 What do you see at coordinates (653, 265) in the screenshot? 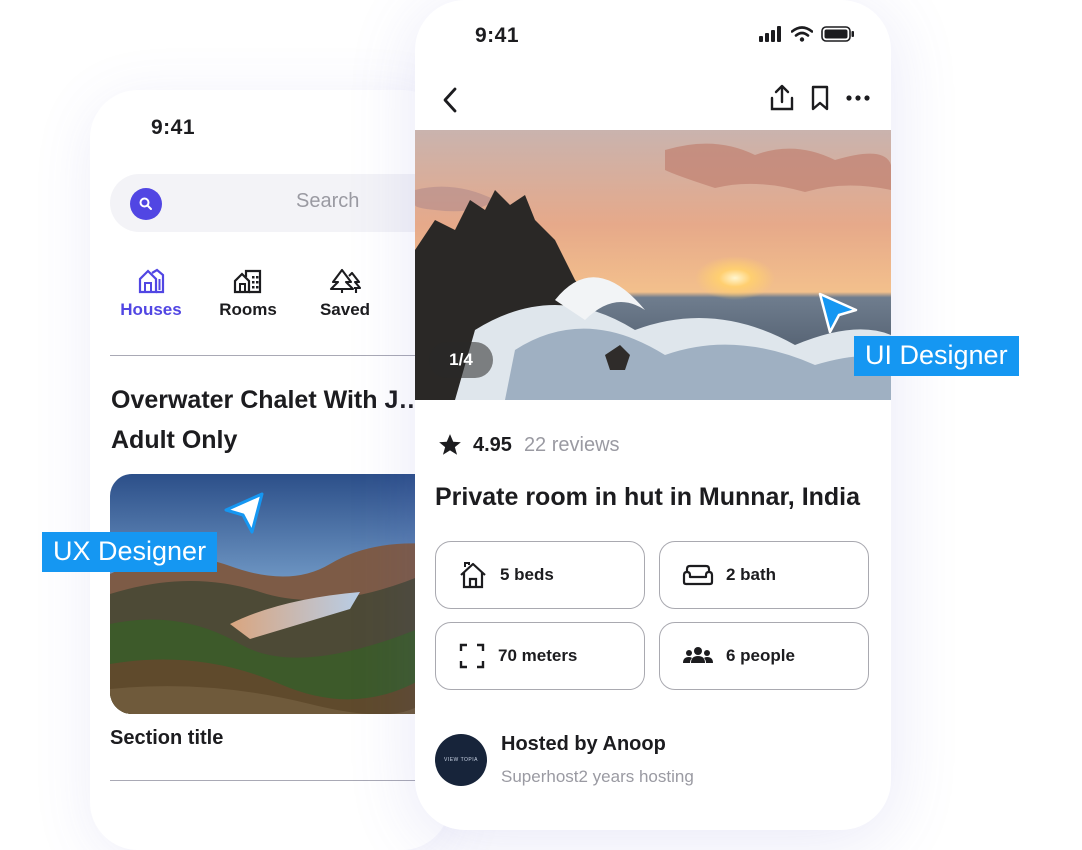
I see `listing-photo-sunset: 1/4` at bounding box center [653, 265].